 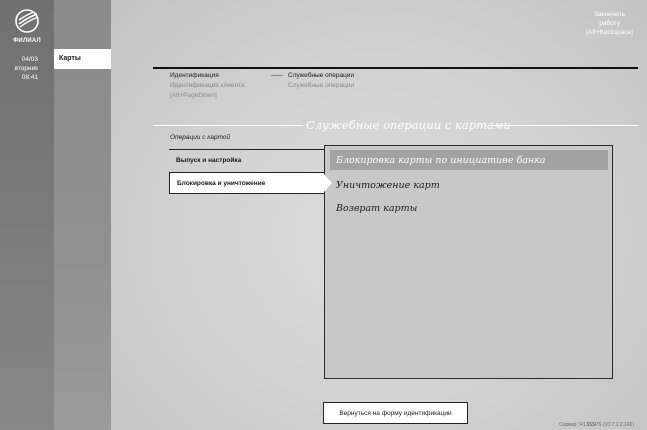 I want to click on operation-block-destroy: Блокировка и уничтожение, so click(x=247, y=183).